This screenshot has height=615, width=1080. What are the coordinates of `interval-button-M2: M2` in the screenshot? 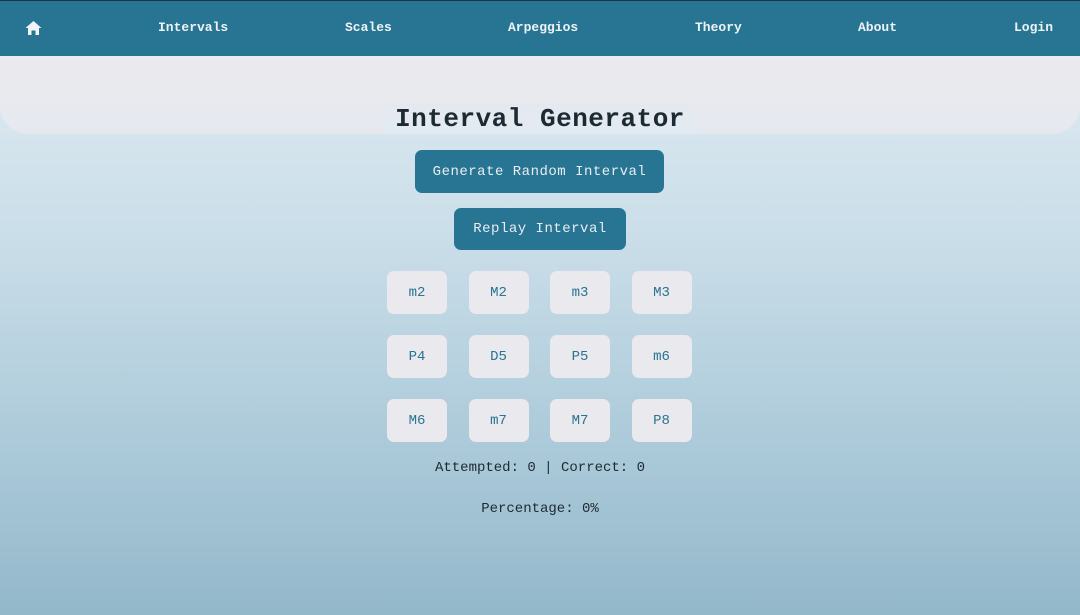 It's located at (498, 292).